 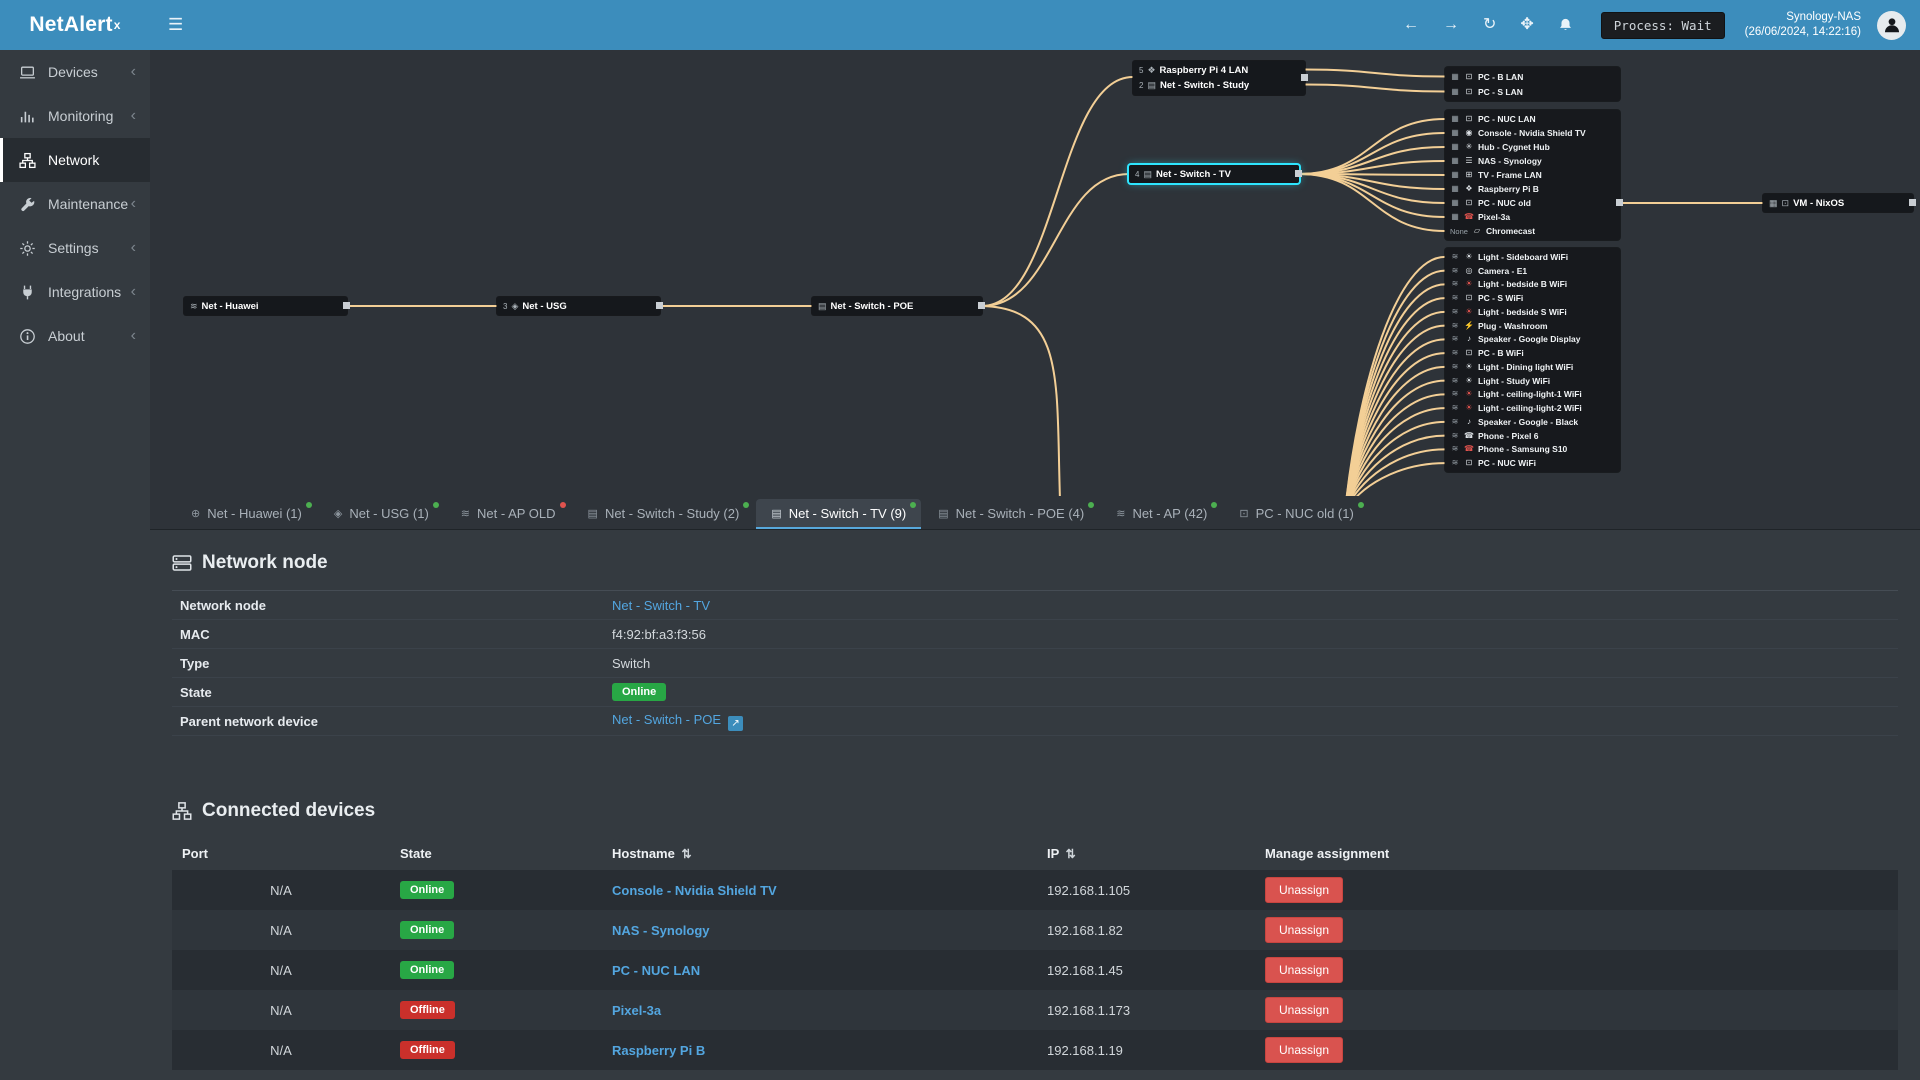 What do you see at coordinates (75, 25) in the screenshot?
I see `app-logo: NetAlert x` at bounding box center [75, 25].